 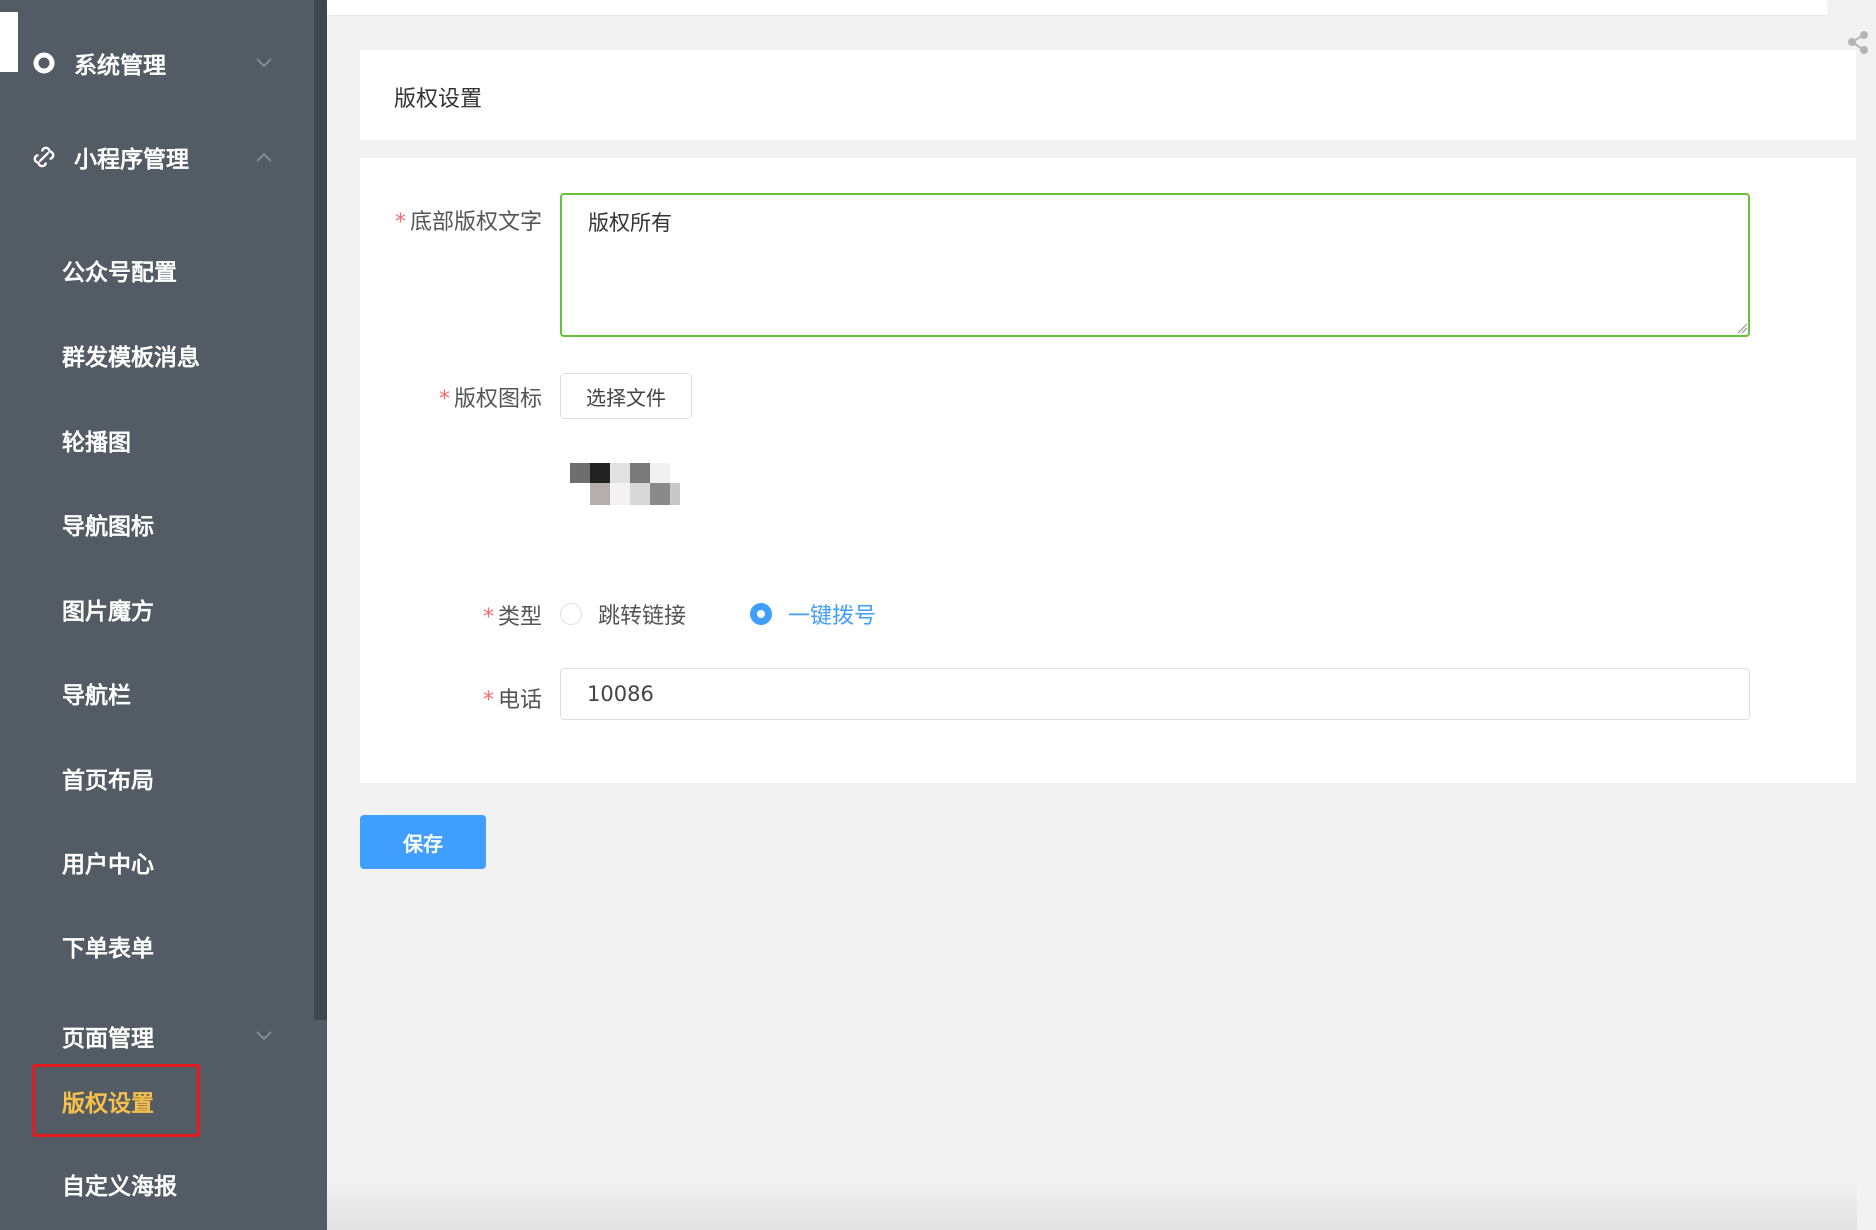 I want to click on choose-file-button: 选择文件, so click(x=626, y=396).